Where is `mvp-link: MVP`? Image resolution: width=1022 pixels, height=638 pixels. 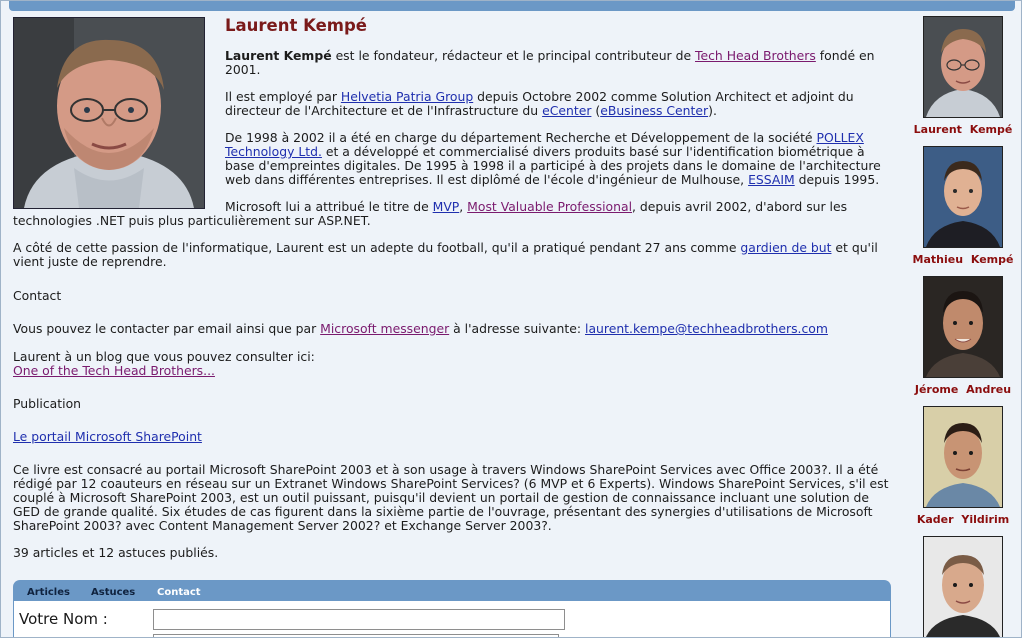 mvp-link: MVP is located at coordinates (446, 206).